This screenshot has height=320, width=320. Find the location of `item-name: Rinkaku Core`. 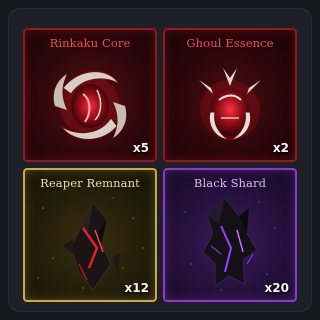

item-name: Rinkaku Core is located at coordinates (90, 43).